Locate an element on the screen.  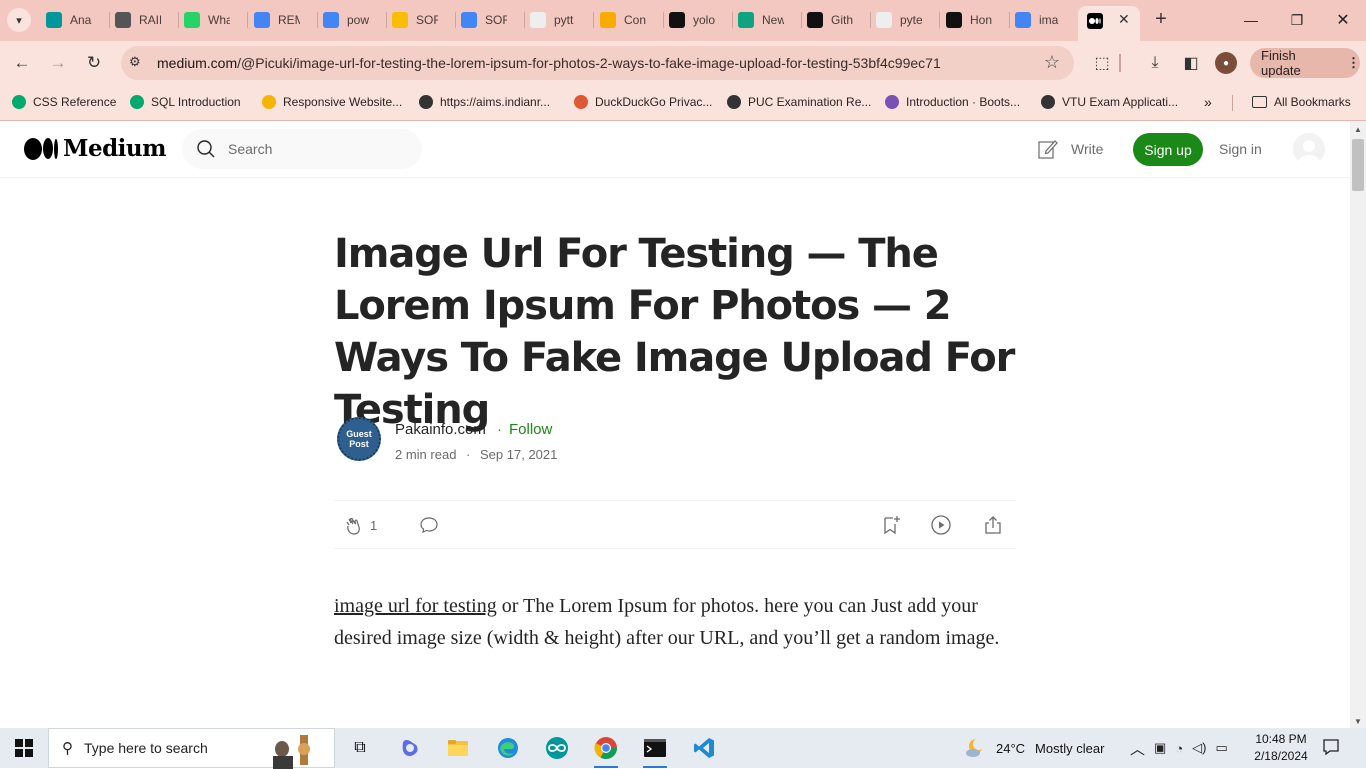
tab-item: REM is located at coordinates (277, 20).